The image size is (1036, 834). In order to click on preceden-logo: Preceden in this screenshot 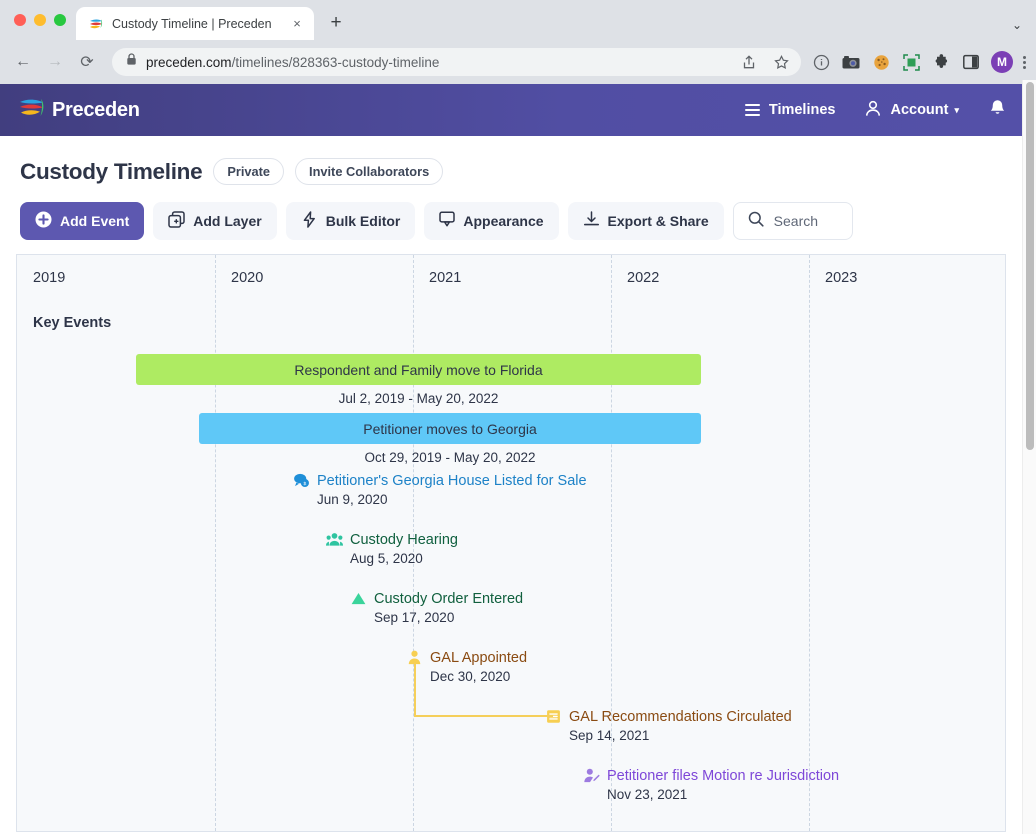, I will do `click(79, 110)`.